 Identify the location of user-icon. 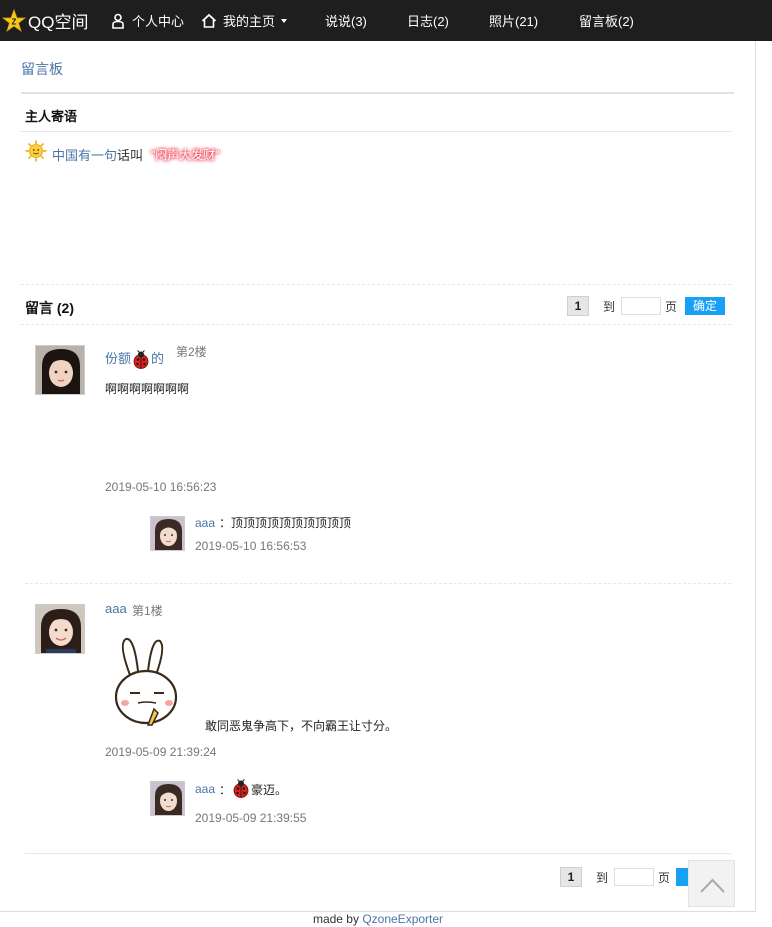
(118, 21).